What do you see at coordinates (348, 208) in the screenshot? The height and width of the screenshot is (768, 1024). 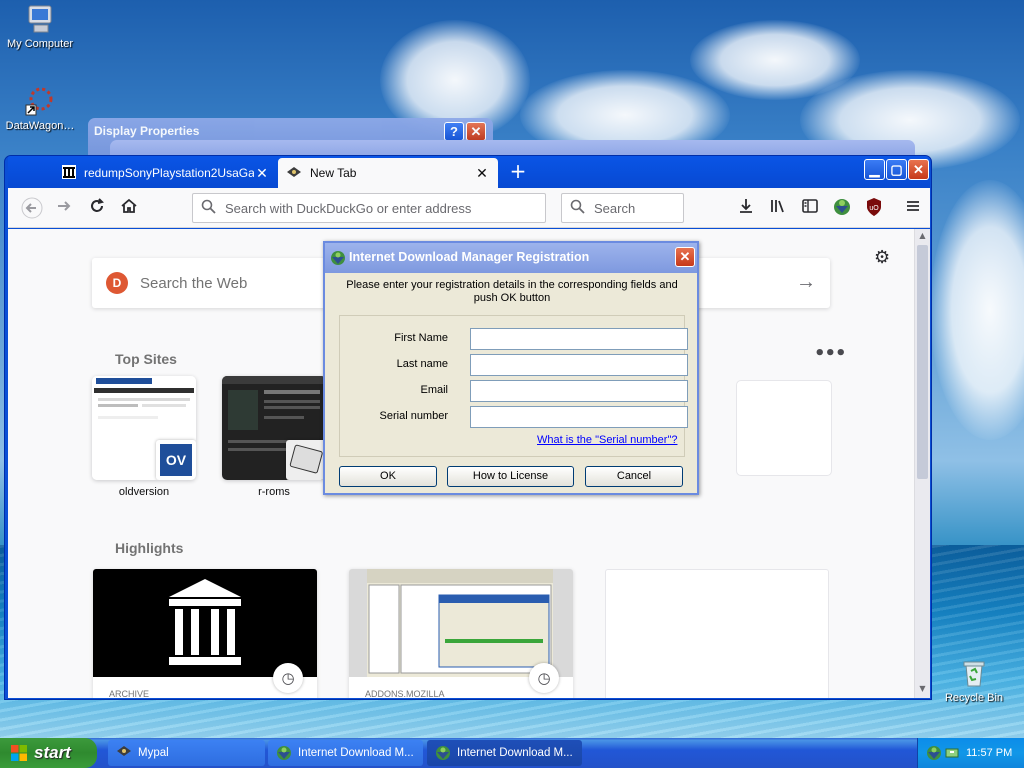 I see `url-bar-placeholder: Search with DuckDuckGo or enter address` at bounding box center [348, 208].